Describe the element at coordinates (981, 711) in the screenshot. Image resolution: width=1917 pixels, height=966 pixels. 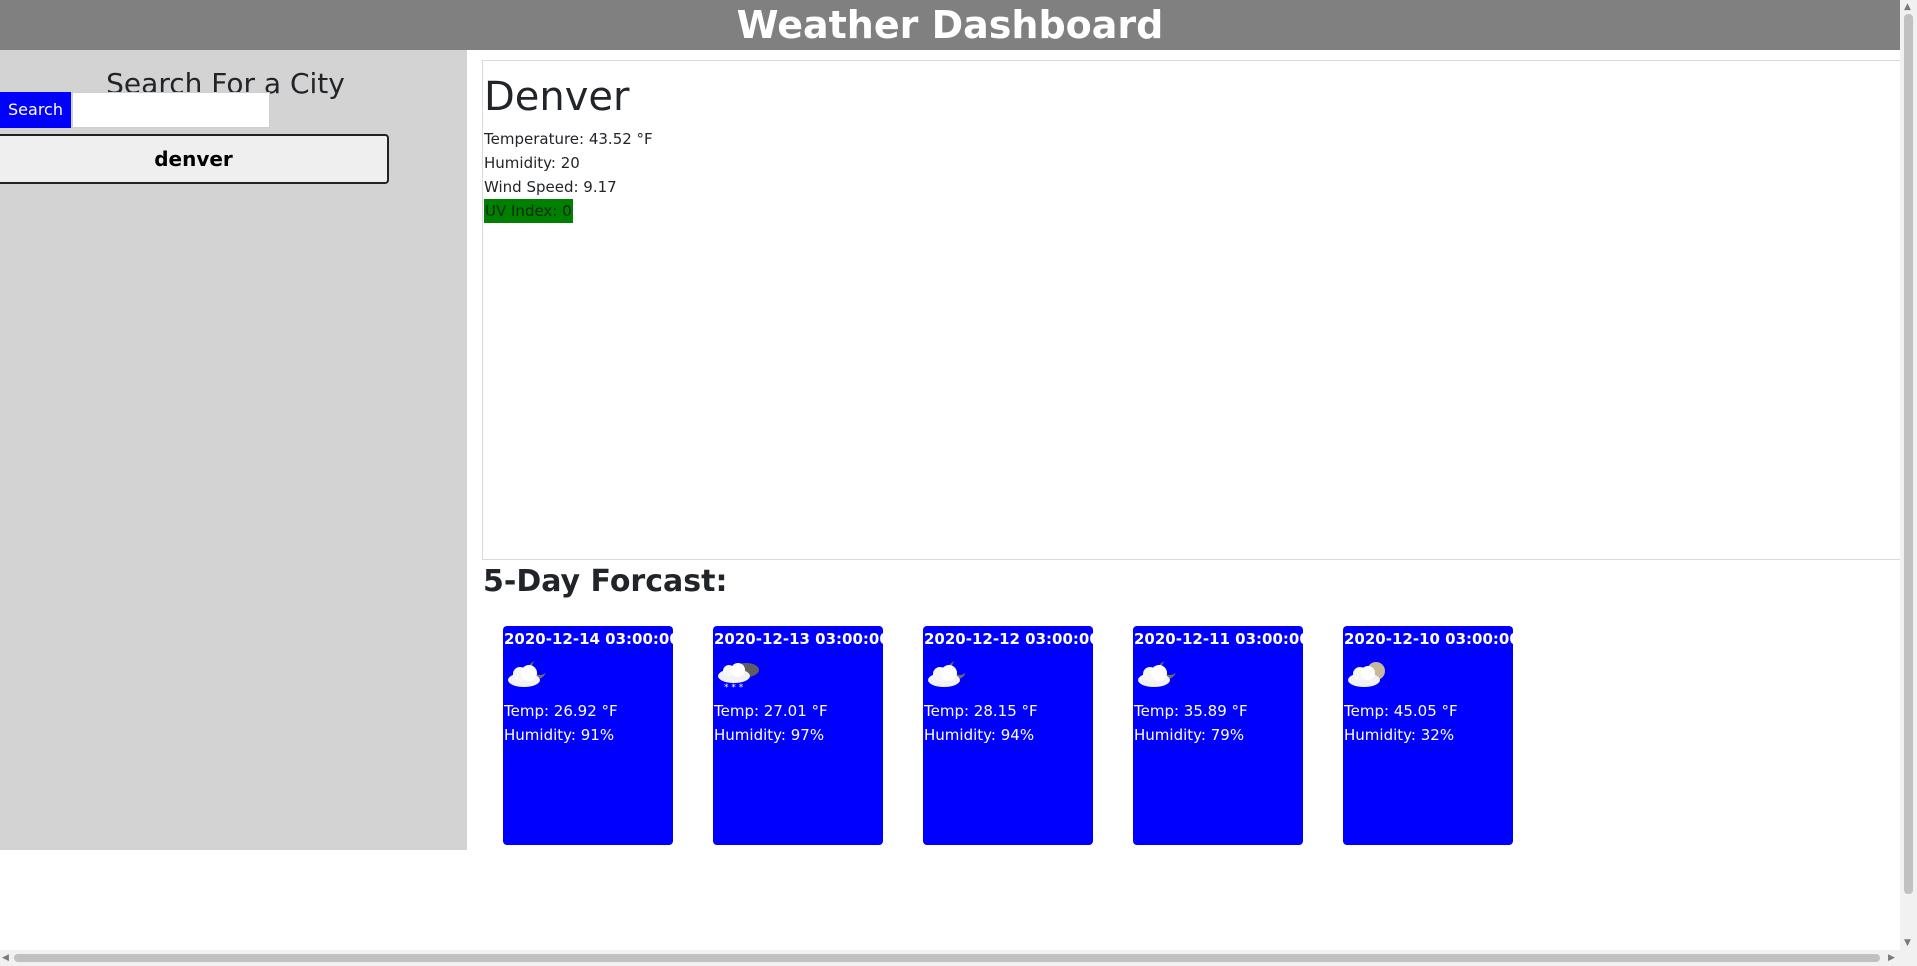
I see `forecast-temp: Temp: 28.15 °F` at that location.